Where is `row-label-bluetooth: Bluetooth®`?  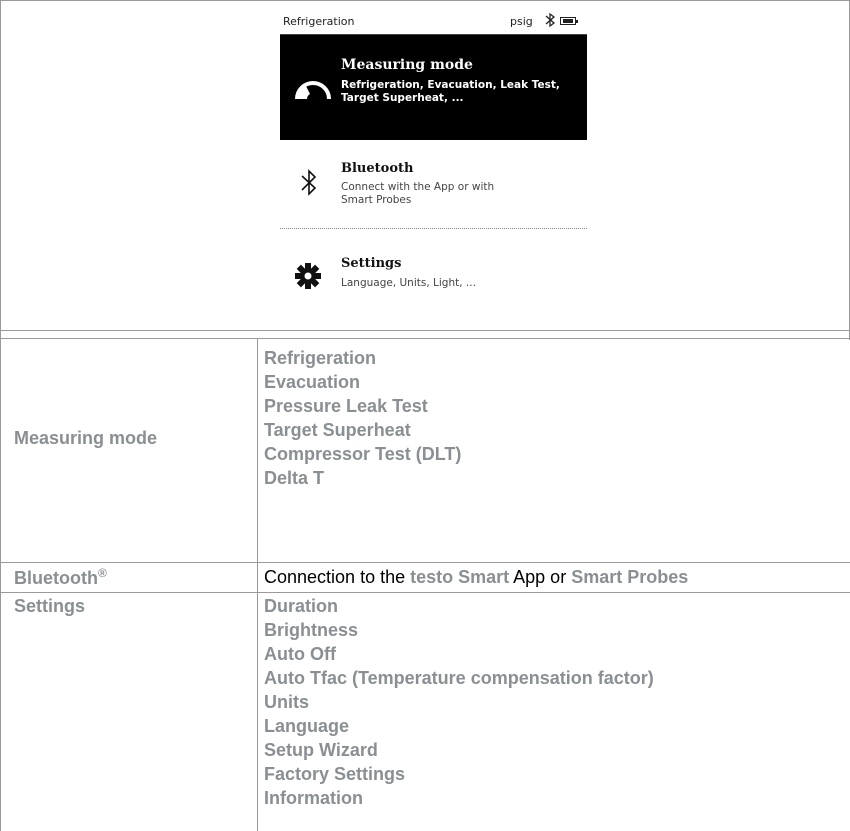
row-label-bluetooth: Bluetooth® is located at coordinates (60, 577).